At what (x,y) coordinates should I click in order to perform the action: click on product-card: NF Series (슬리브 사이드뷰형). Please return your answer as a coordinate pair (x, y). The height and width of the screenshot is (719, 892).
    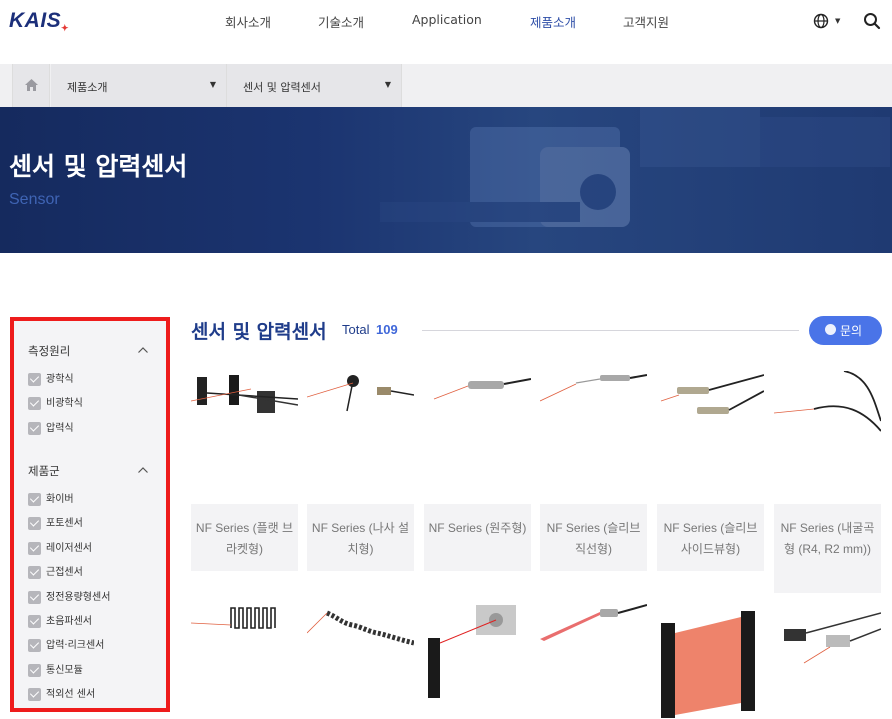
    Looking at the image, I should click on (710, 471).